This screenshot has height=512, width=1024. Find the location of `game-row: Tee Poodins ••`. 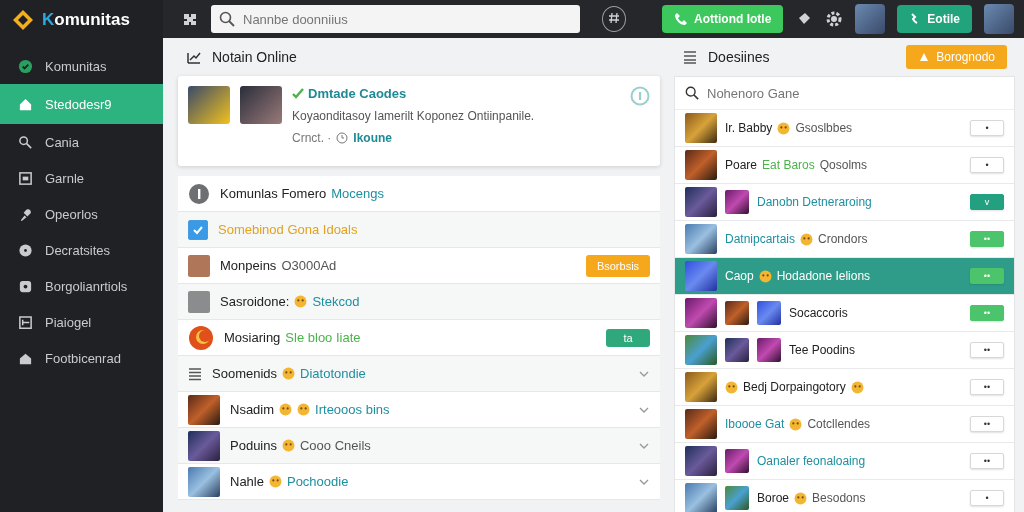

game-row: Tee Poodins •• is located at coordinates (844, 350).